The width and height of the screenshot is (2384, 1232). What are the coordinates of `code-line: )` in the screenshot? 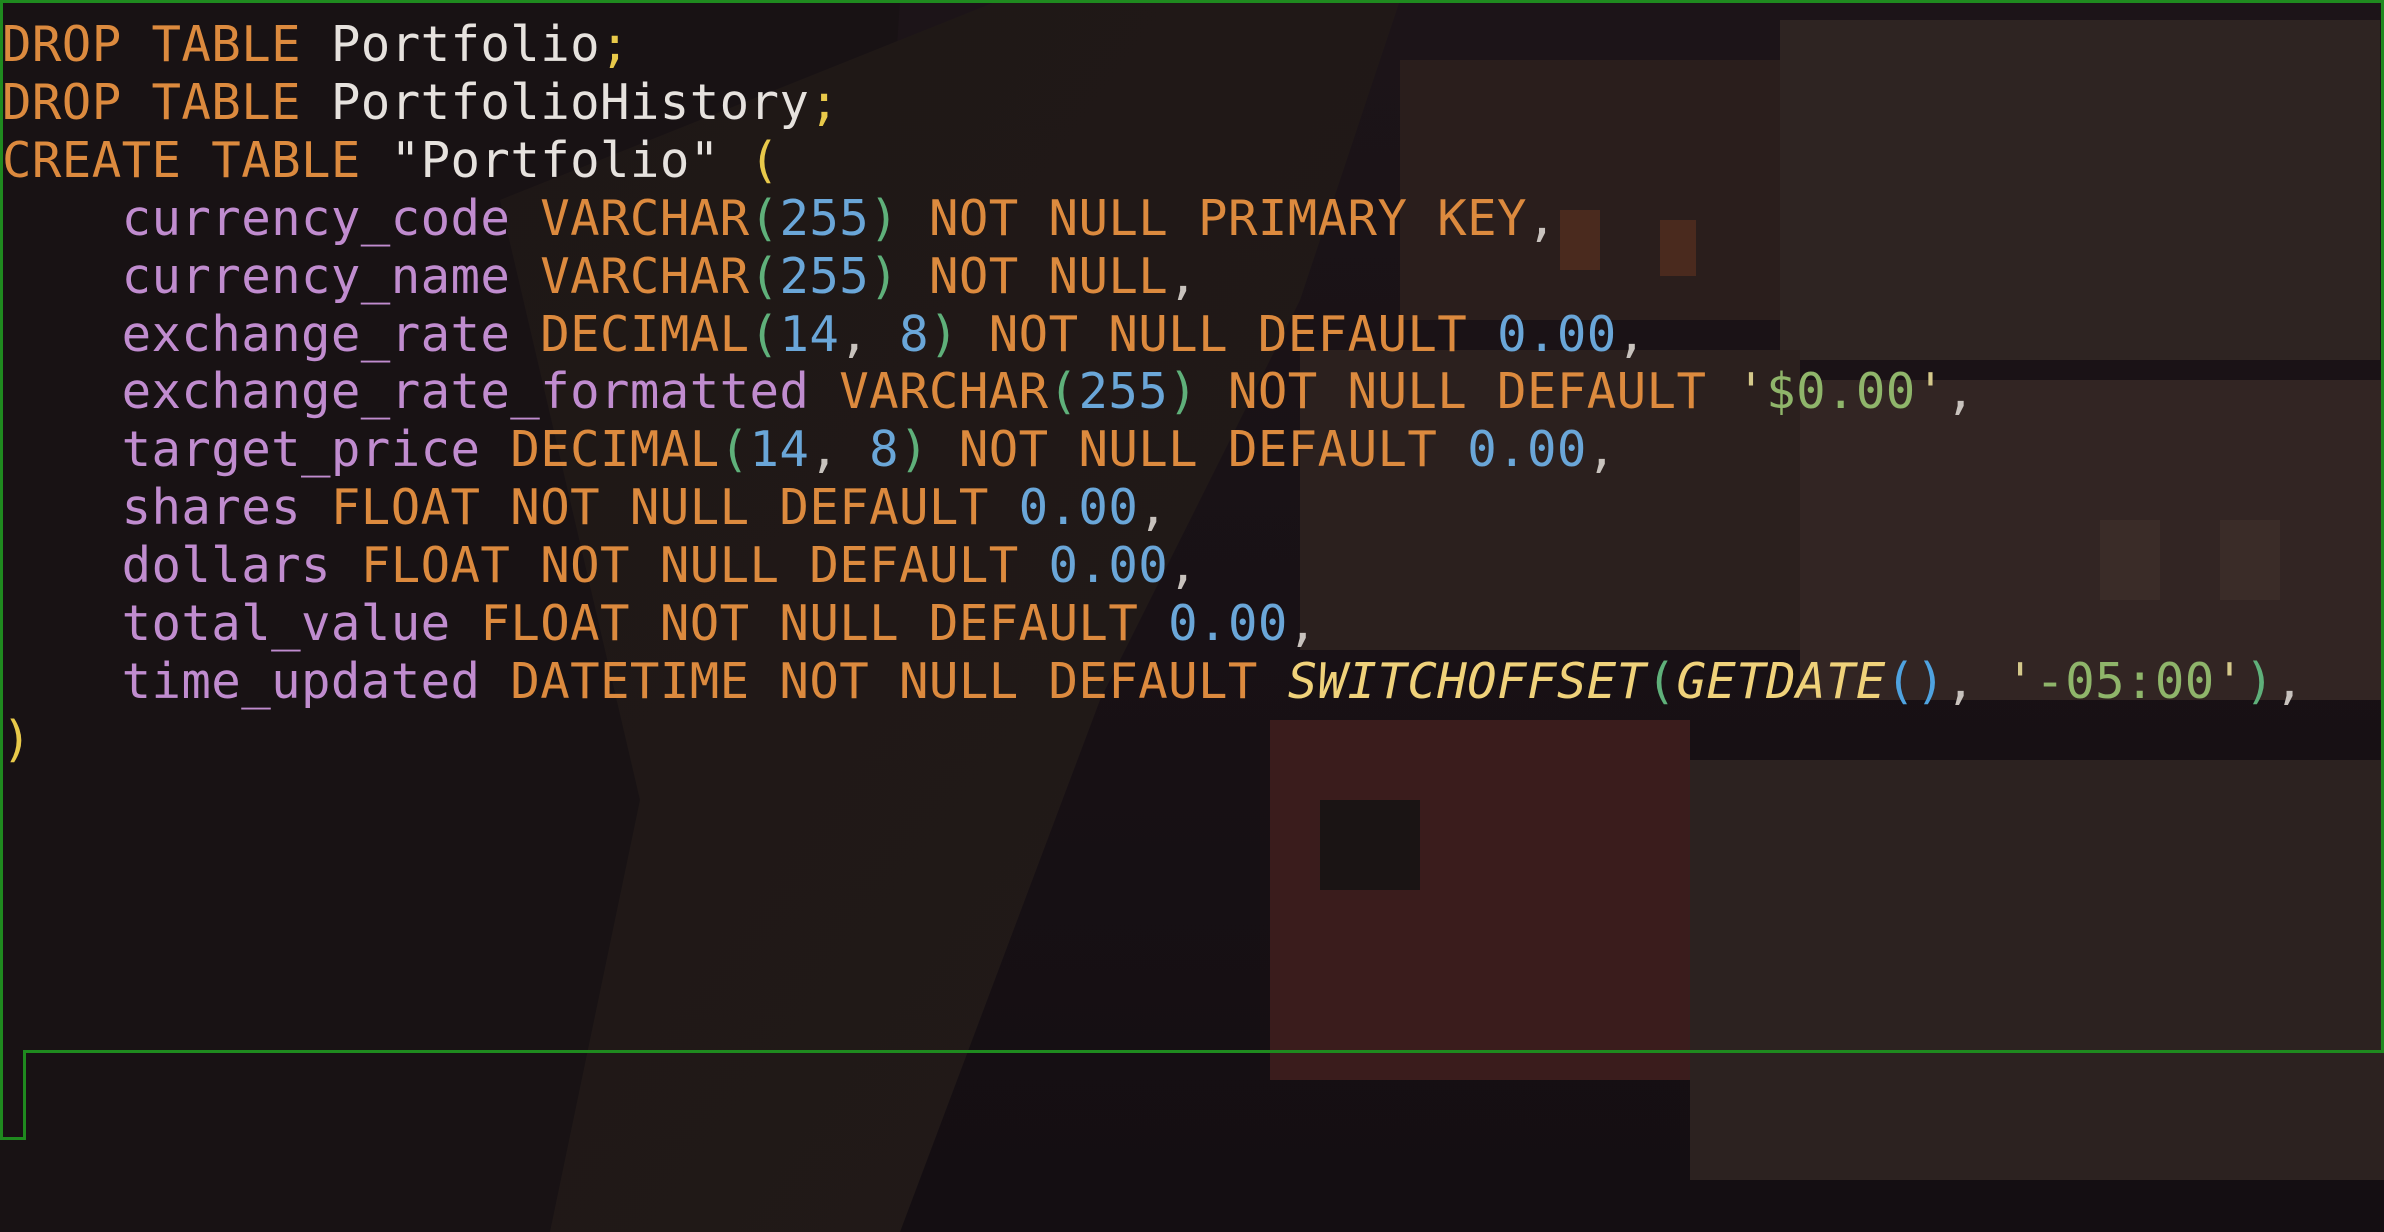 It's located at (17, 740).